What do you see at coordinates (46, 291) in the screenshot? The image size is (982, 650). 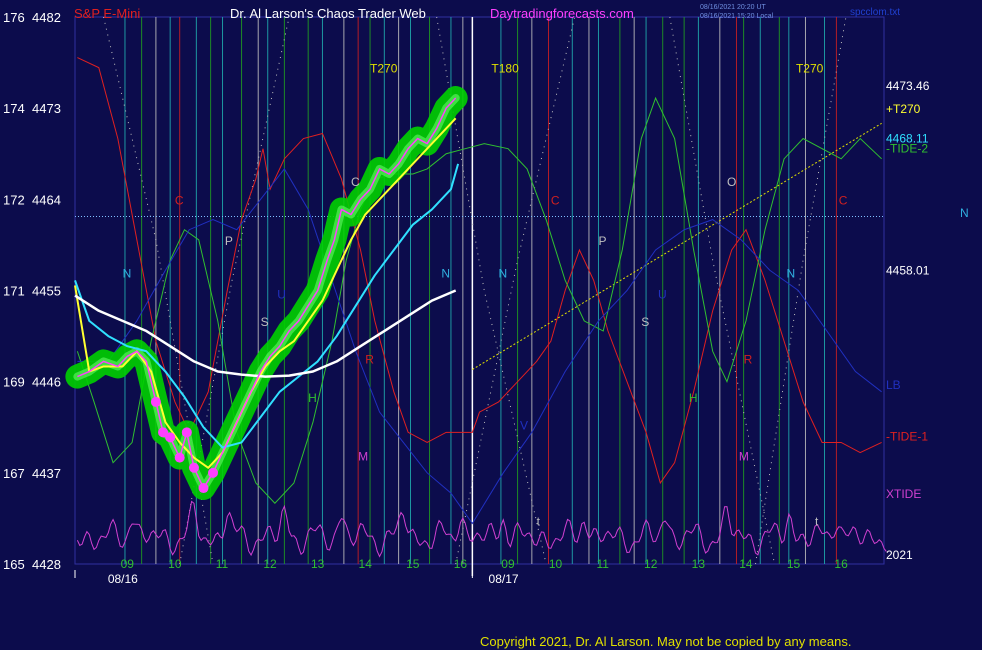 I see `y-tick-label-right: 4455` at bounding box center [46, 291].